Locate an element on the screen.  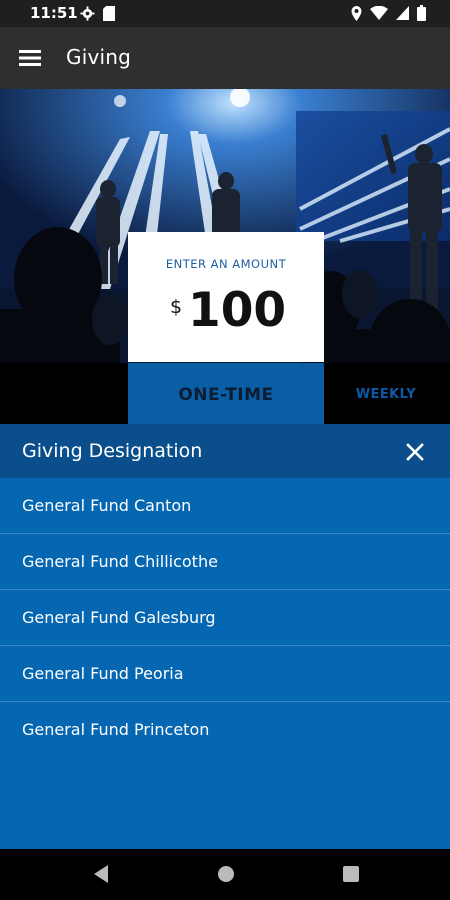
amount-value: 100 is located at coordinates (237, 310).